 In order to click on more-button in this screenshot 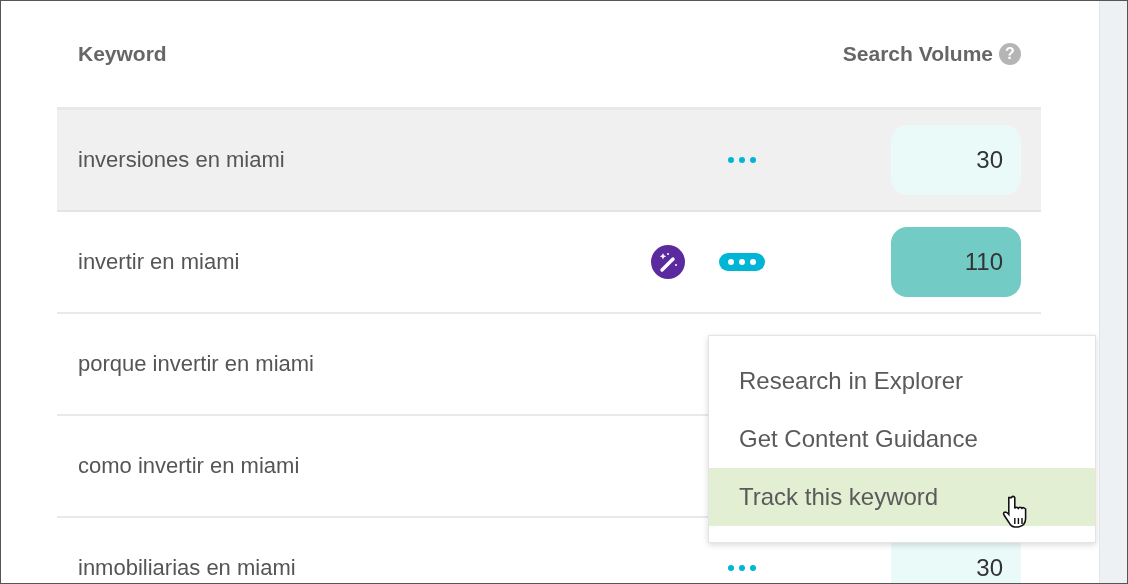, I will do `click(742, 262)`.